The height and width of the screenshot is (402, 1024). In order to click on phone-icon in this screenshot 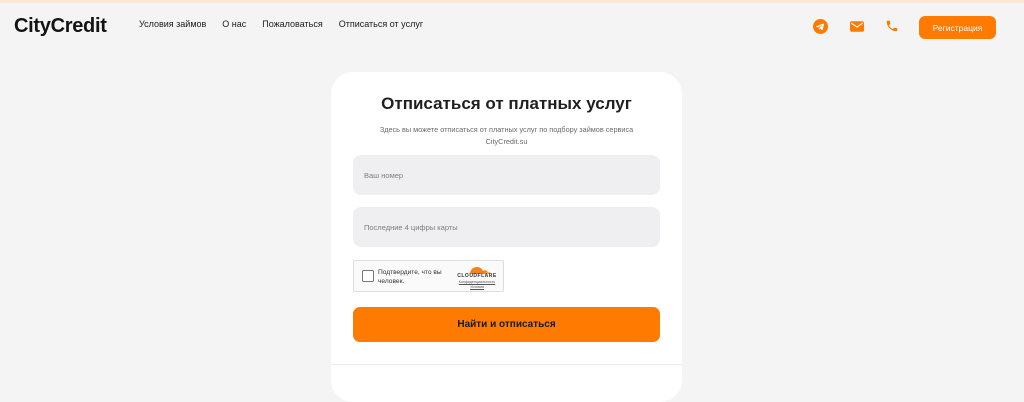, I will do `click(892, 26)`.